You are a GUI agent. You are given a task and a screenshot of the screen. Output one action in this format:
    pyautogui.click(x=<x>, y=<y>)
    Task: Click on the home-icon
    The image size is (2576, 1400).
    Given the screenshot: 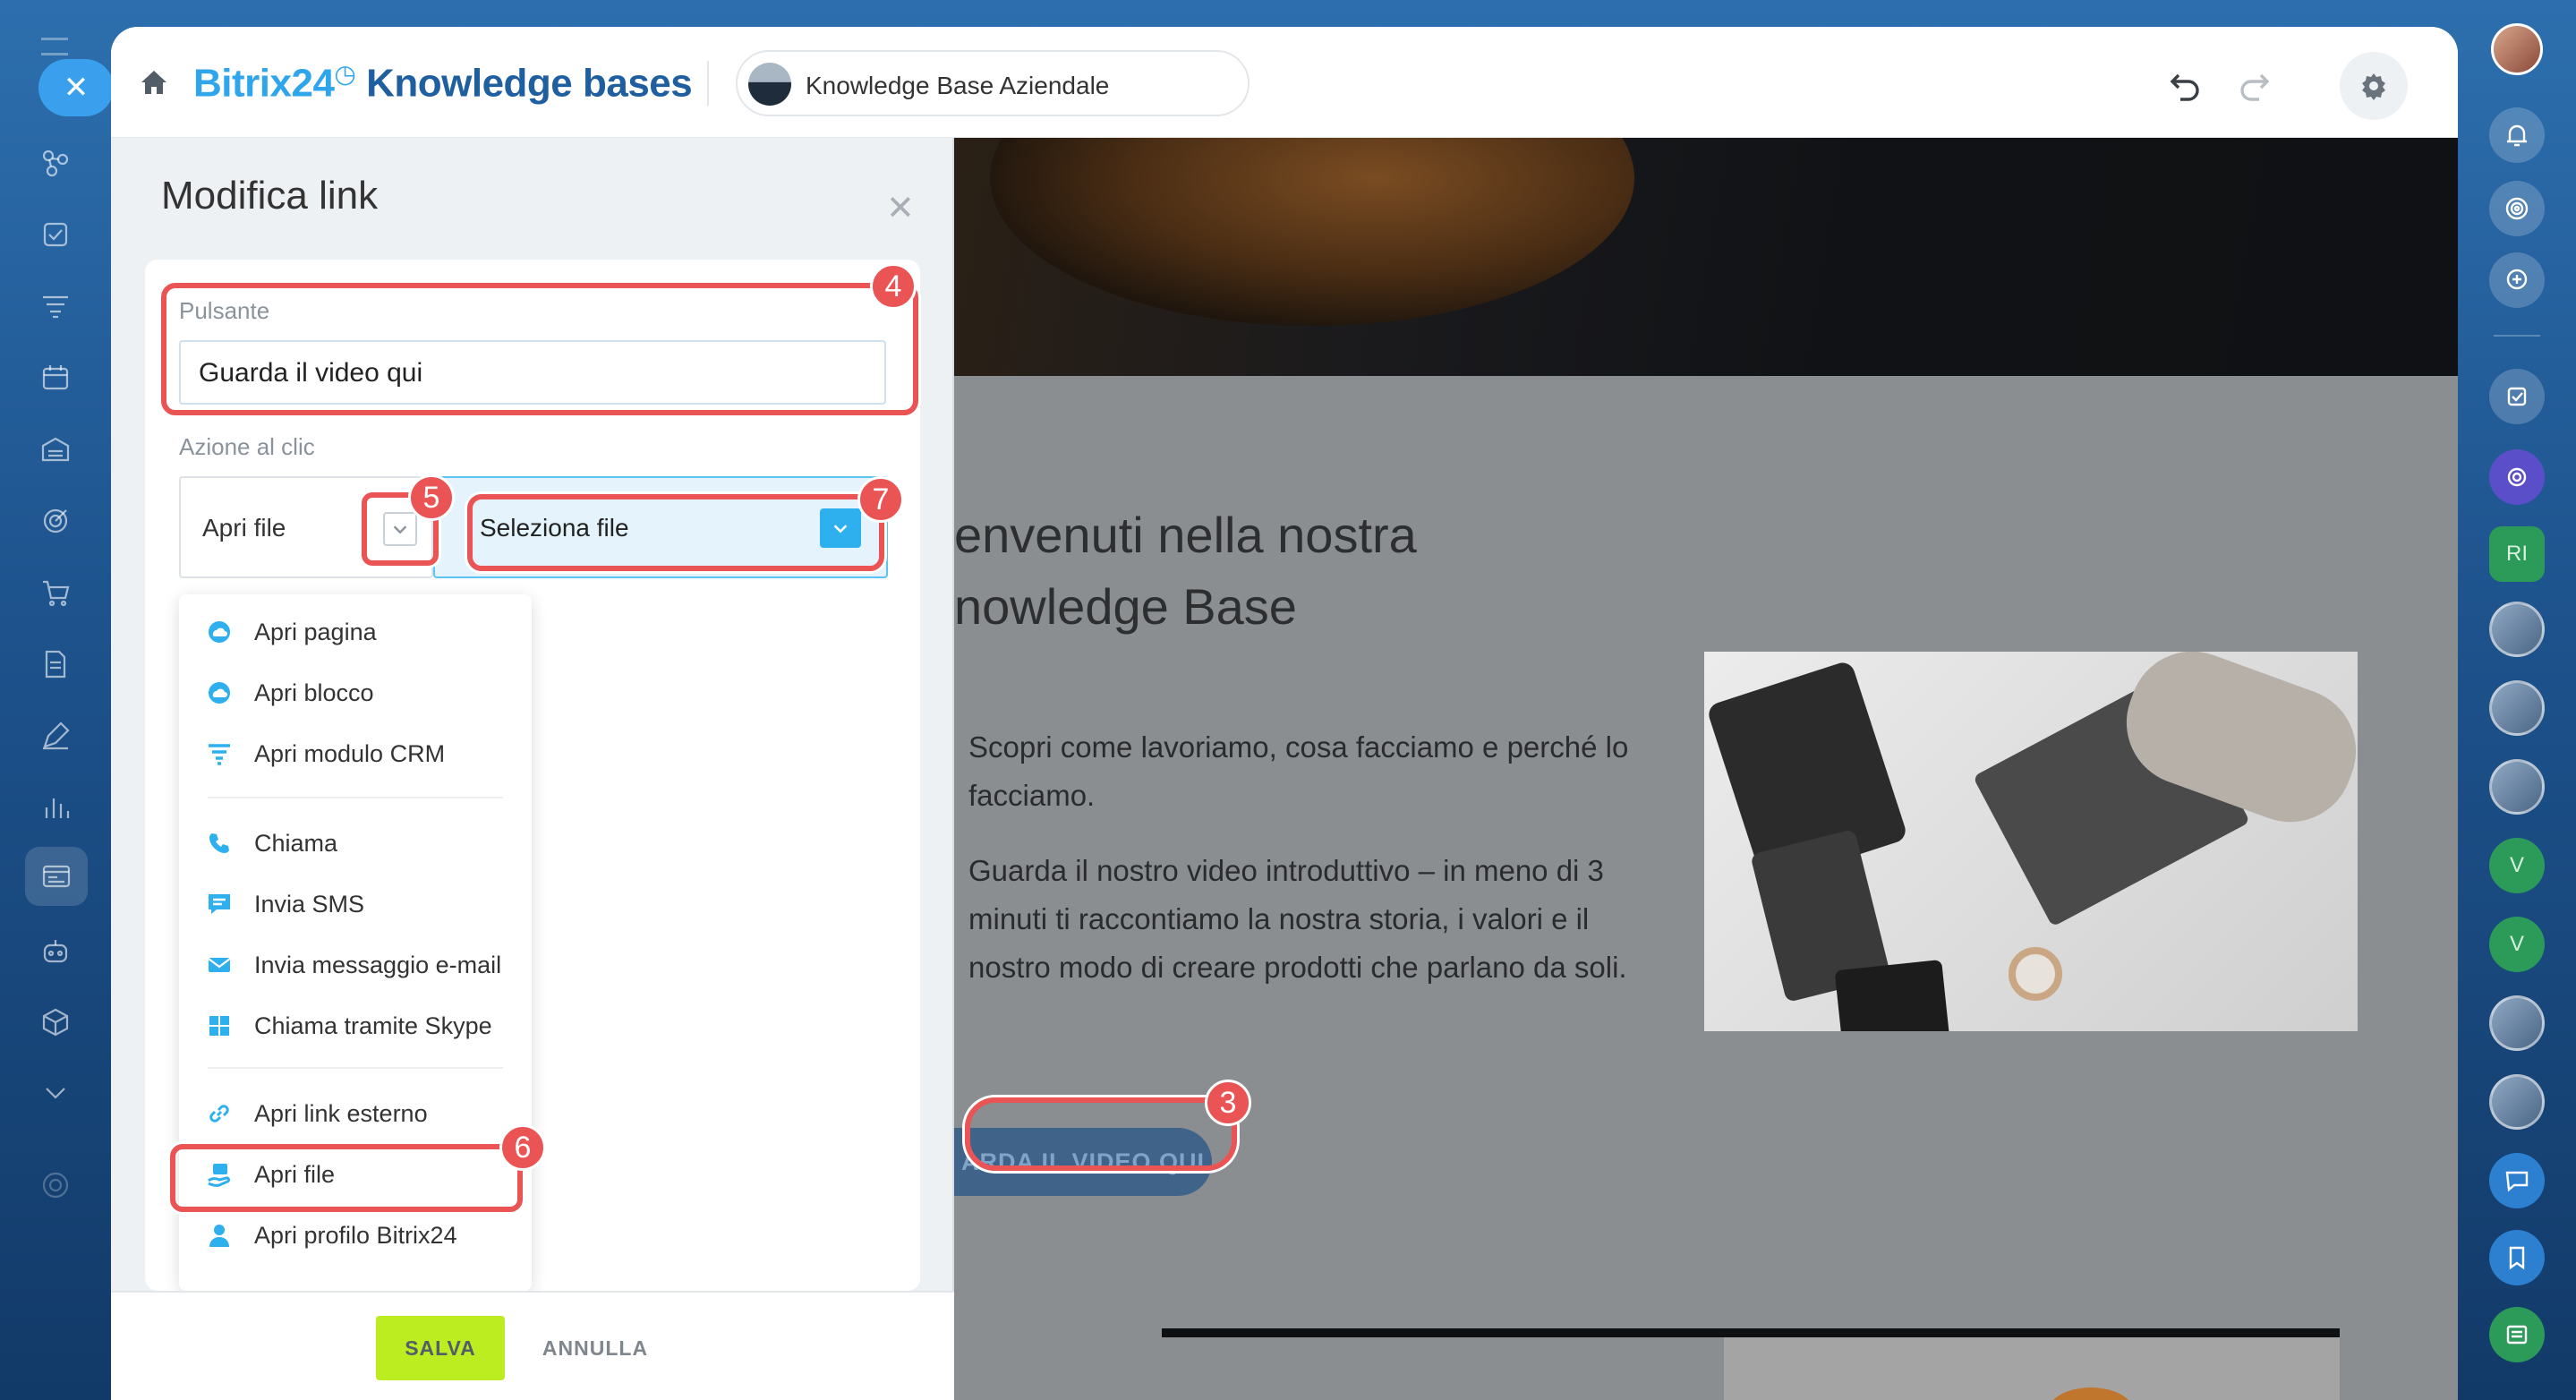 What is the action you would take?
    pyautogui.click(x=154, y=82)
    